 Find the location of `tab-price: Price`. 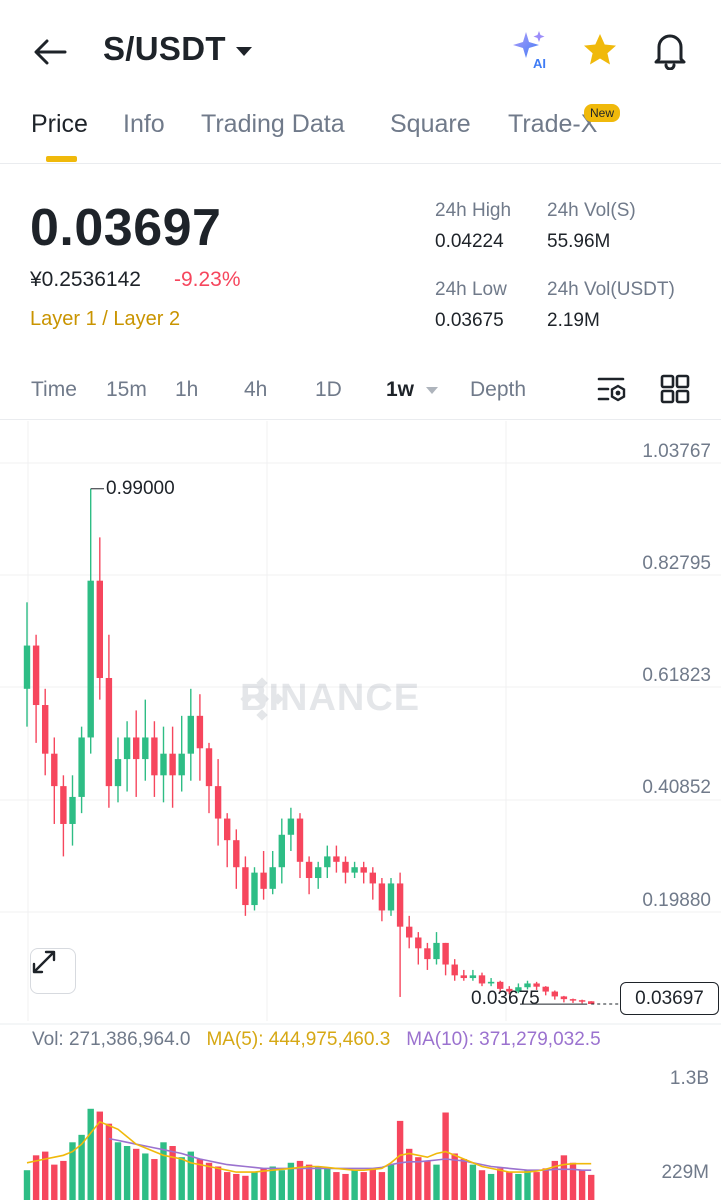

tab-price: Price is located at coordinates (59, 124).